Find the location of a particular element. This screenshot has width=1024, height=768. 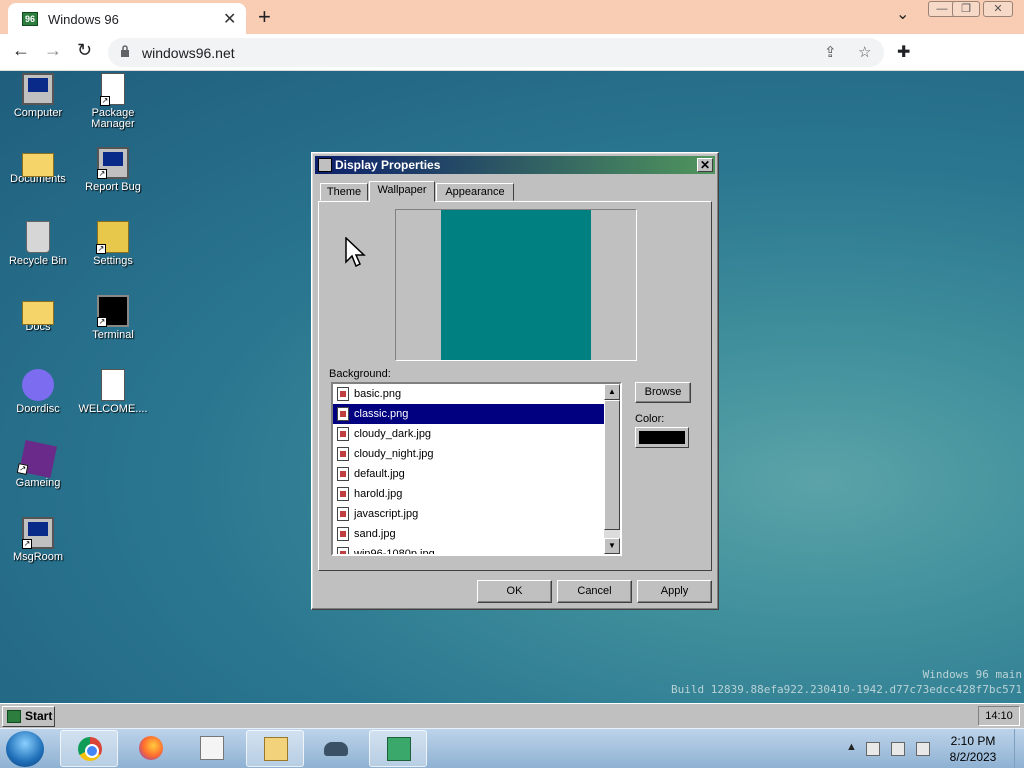

report-bug-icon: ↗ is located at coordinates (113, 163).